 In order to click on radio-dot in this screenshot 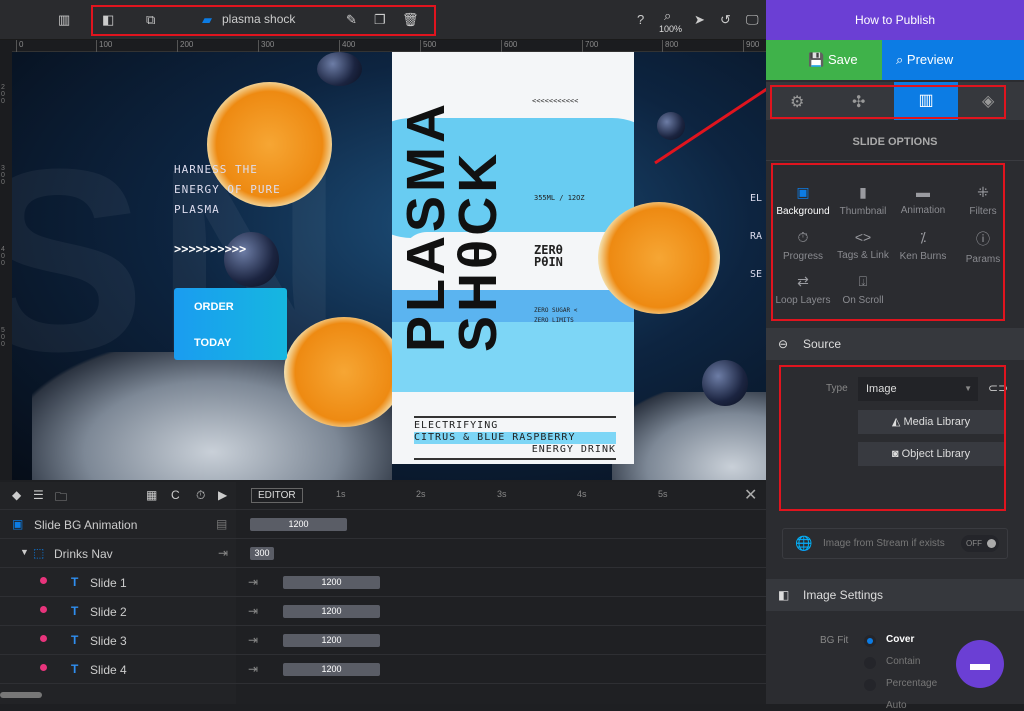, I will do `click(870, 641)`.